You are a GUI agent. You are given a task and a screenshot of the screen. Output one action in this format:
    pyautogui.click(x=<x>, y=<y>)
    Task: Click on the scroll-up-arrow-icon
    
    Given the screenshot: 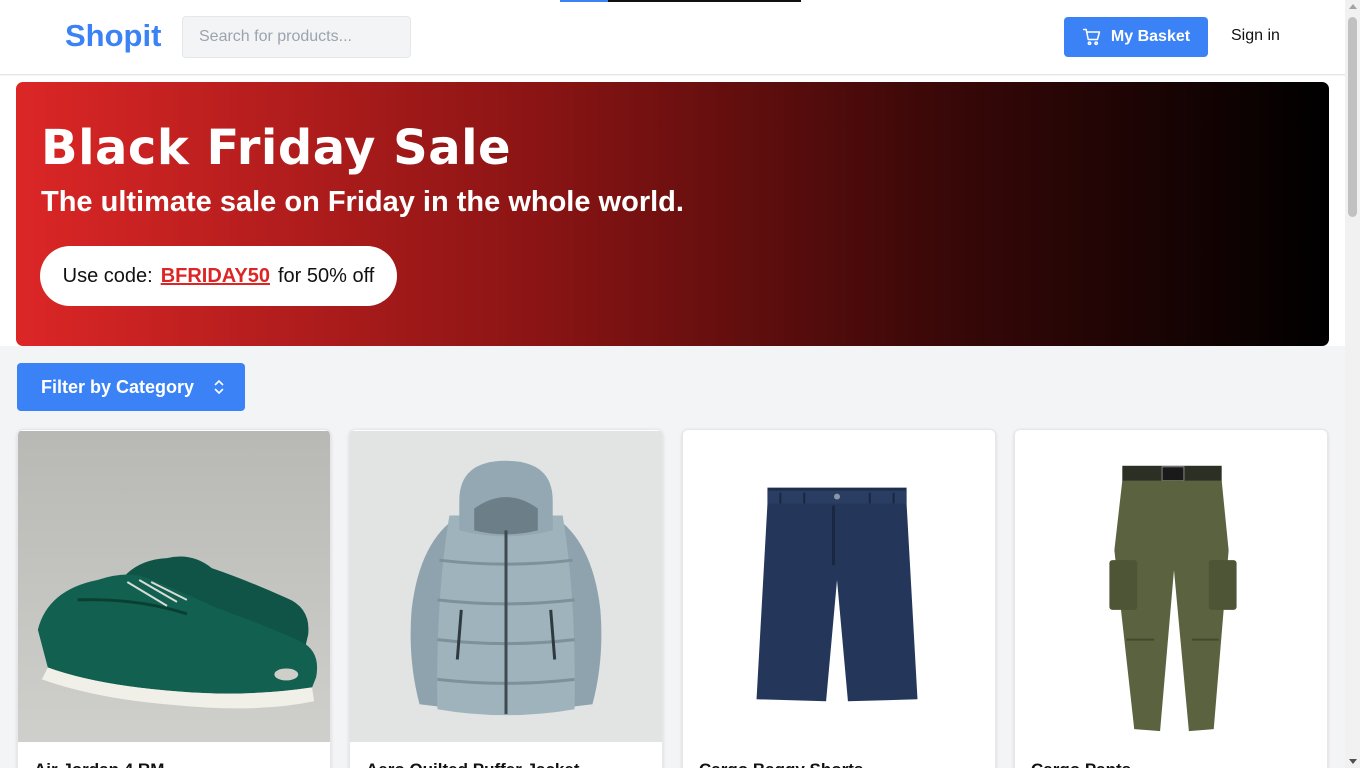 What is the action you would take?
    pyautogui.click(x=1353, y=6)
    